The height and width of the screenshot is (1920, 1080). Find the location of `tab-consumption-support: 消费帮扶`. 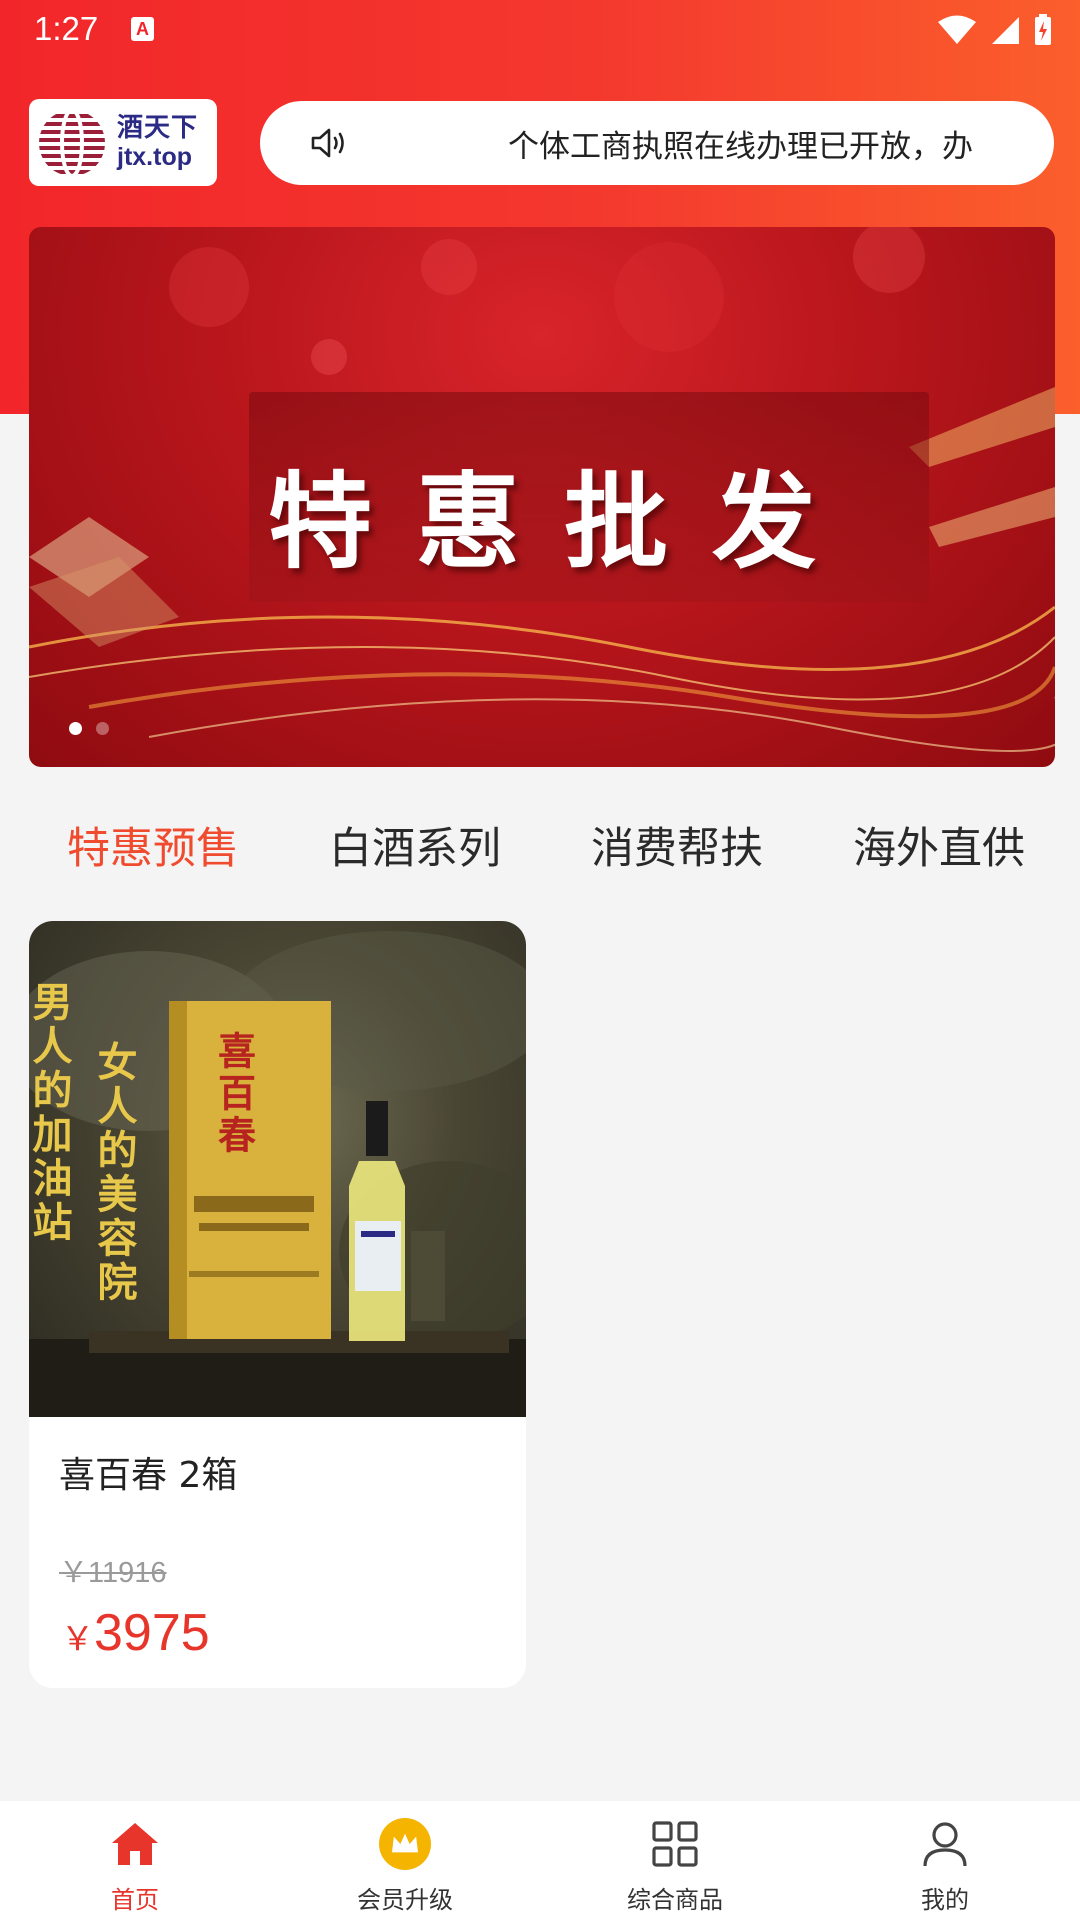

tab-consumption-support: 消费帮扶 is located at coordinates (677, 845).